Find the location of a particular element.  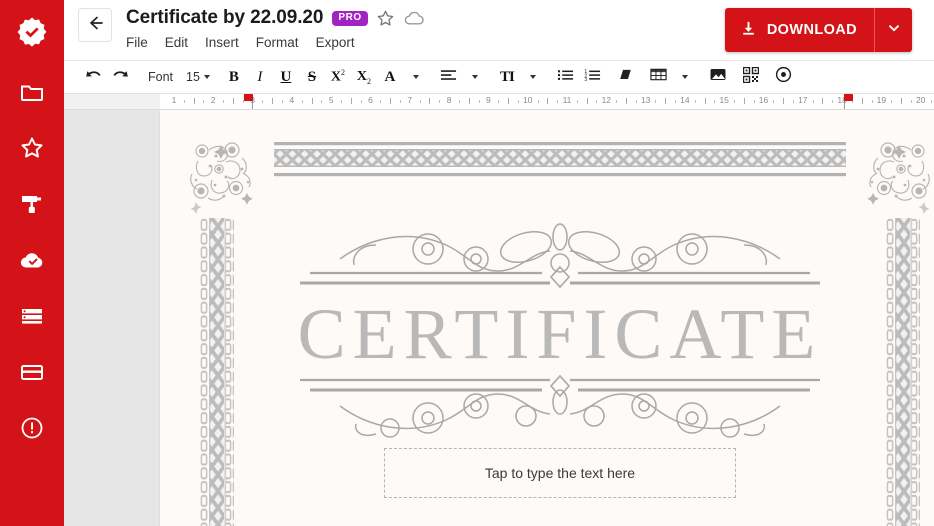

sidebar-item-subscription is located at coordinates (32, 372).